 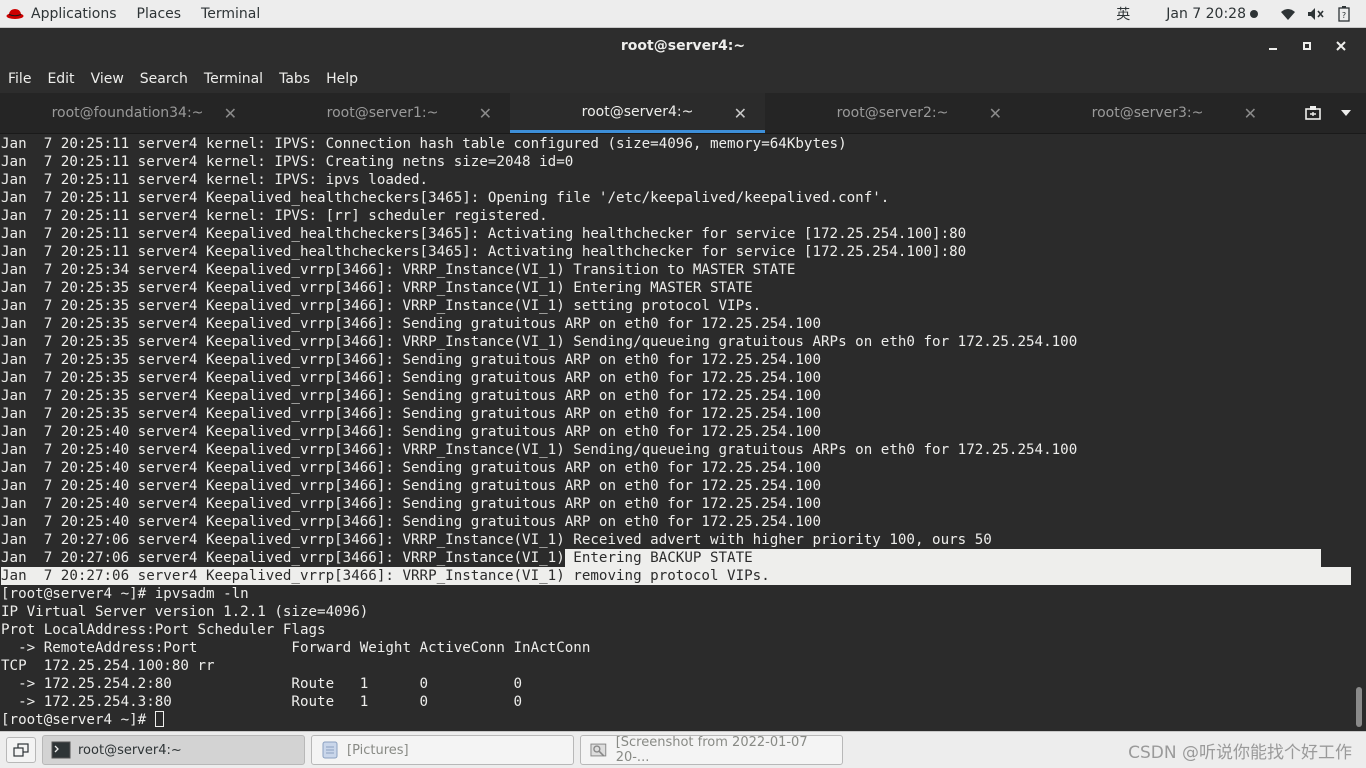 What do you see at coordinates (1288, 14) in the screenshot?
I see `wifi-icon` at bounding box center [1288, 14].